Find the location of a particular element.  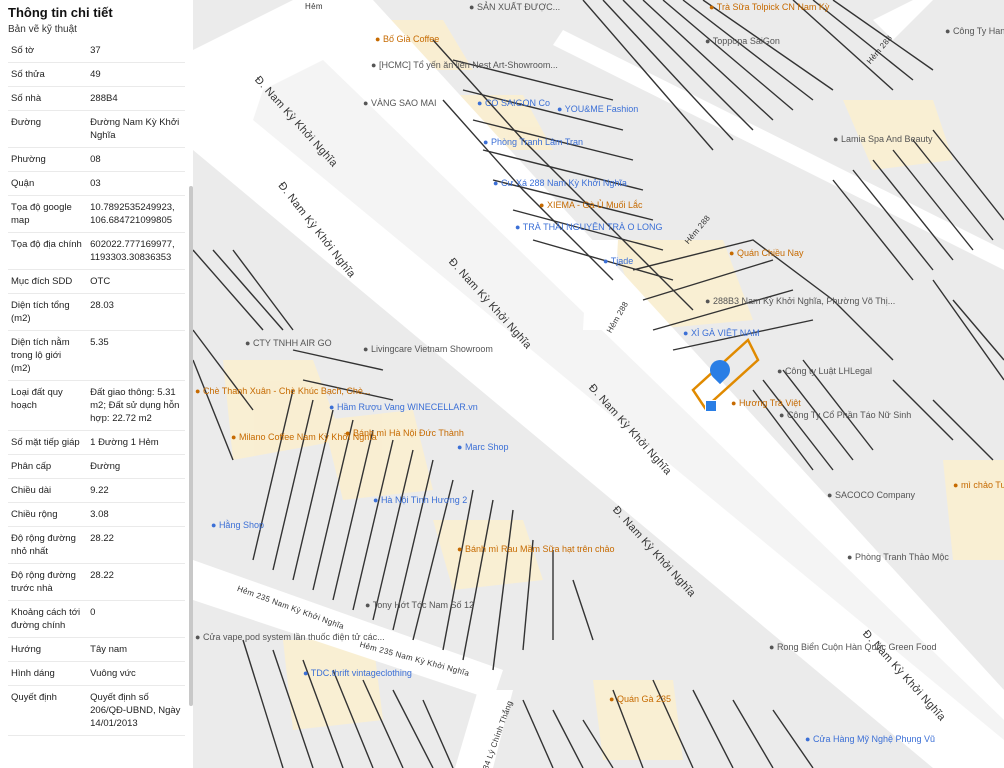

poi-marker: ● Livingcare Vietnam Showroom is located at coordinates (428, 349).